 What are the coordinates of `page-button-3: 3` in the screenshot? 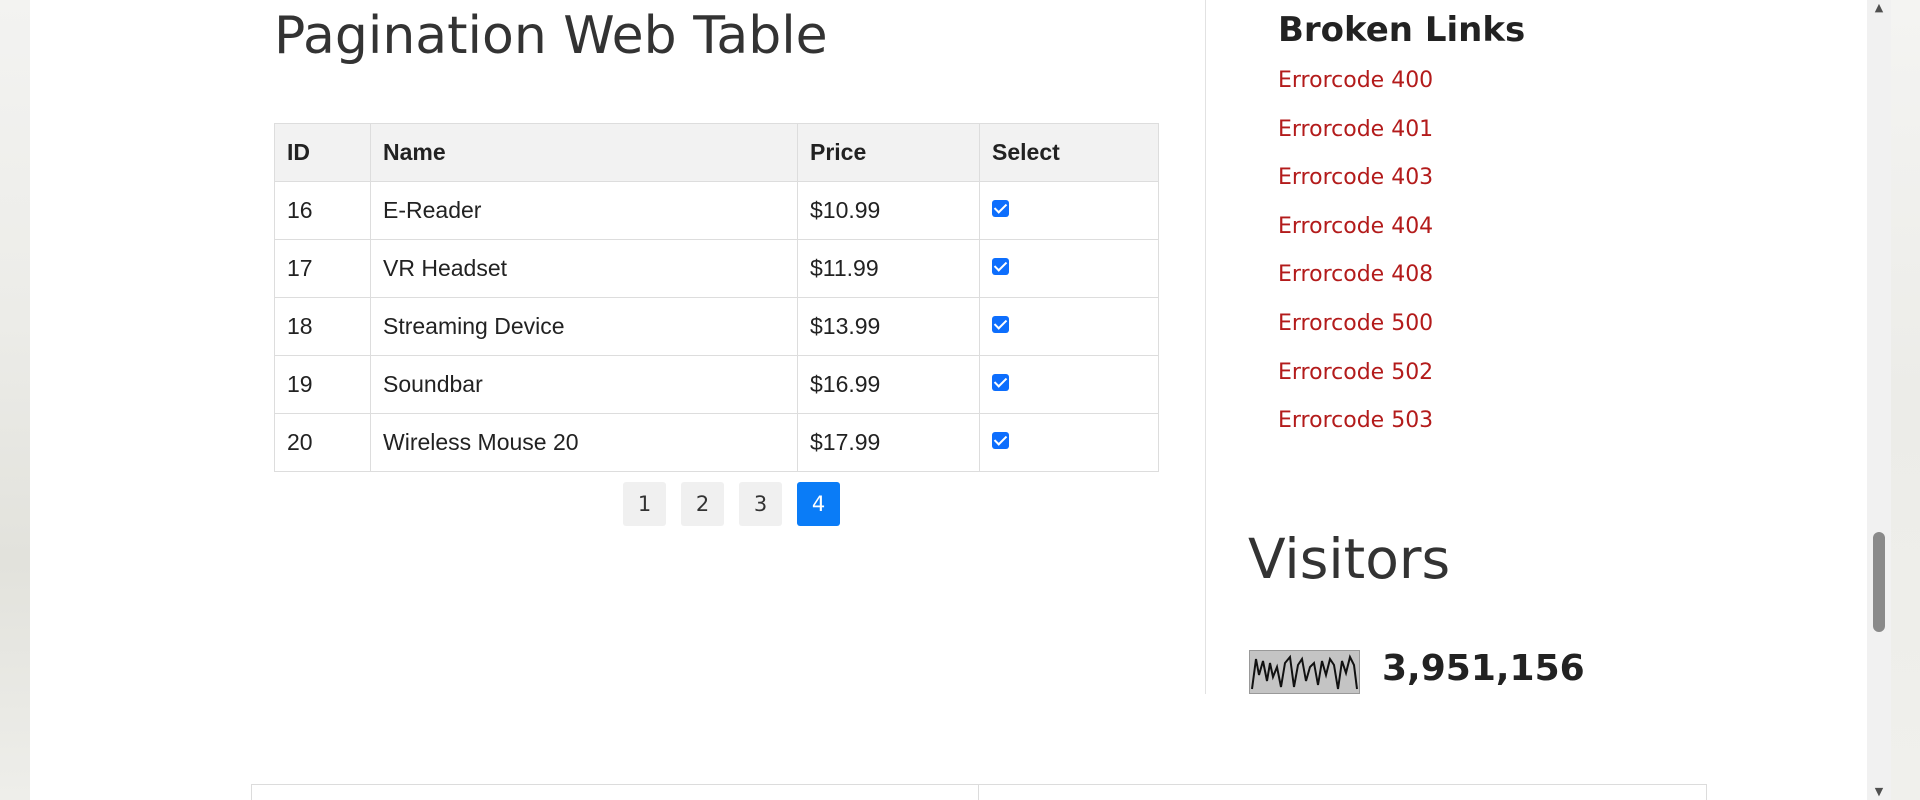 It's located at (760, 504).